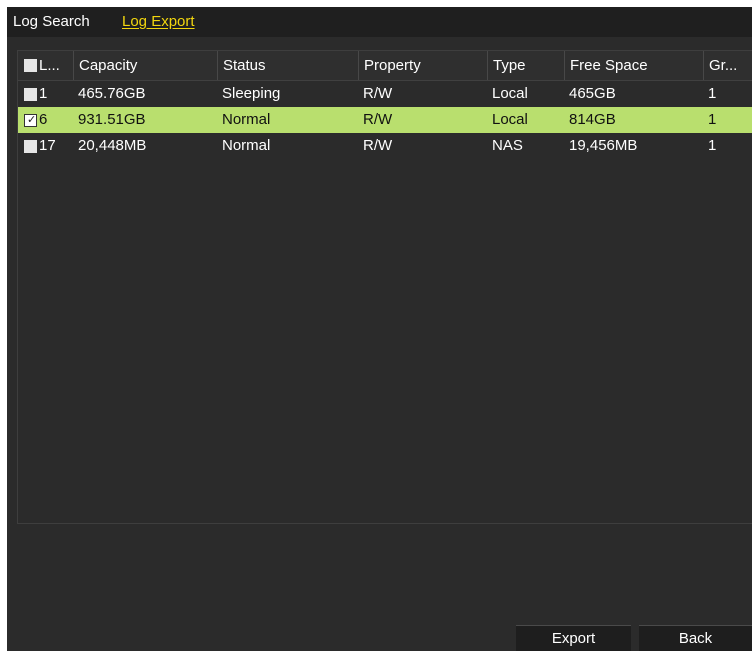 This screenshot has height=652, width=752. What do you see at coordinates (695, 638) in the screenshot?
I see `back-button: Back` at bounding box center [695, 638].